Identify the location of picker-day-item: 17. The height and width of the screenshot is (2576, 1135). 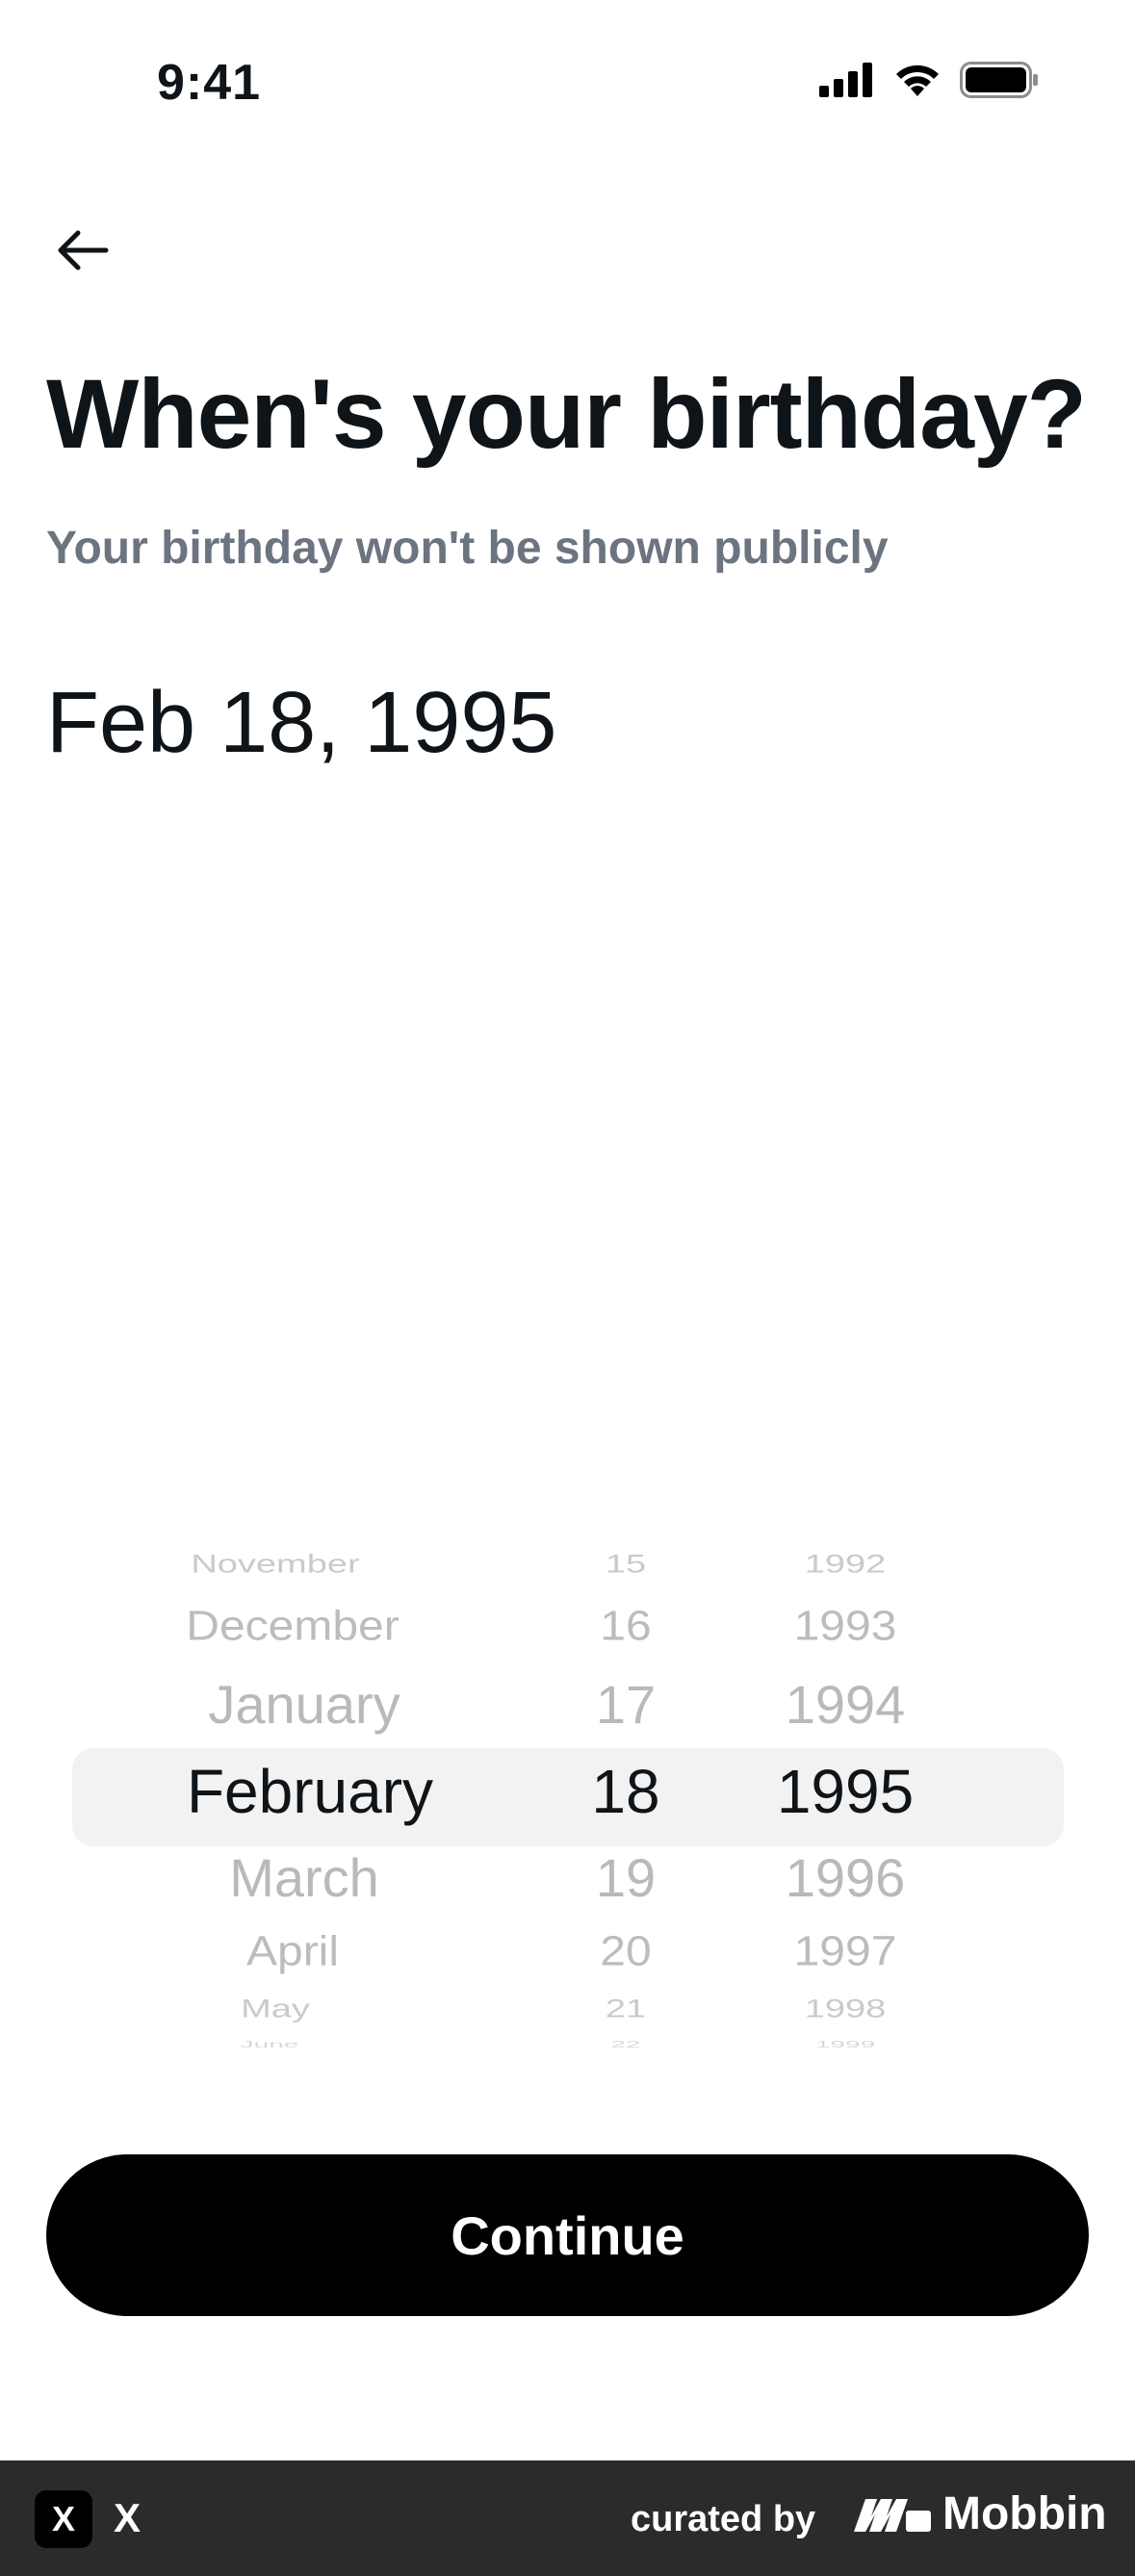
(626, 1705).